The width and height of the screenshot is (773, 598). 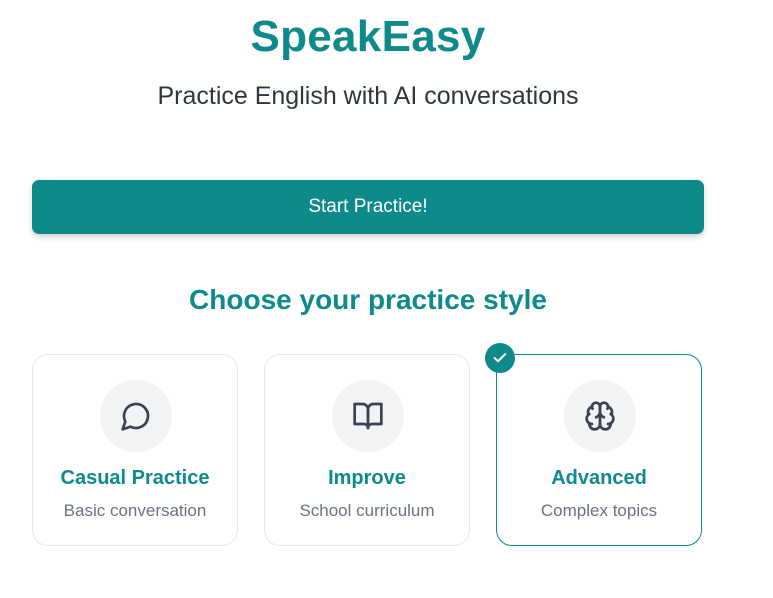 What do you see at coordinates (599, 478) in the screenshot?
I see `option-title: Advanced` at bounding box center [599, 478].